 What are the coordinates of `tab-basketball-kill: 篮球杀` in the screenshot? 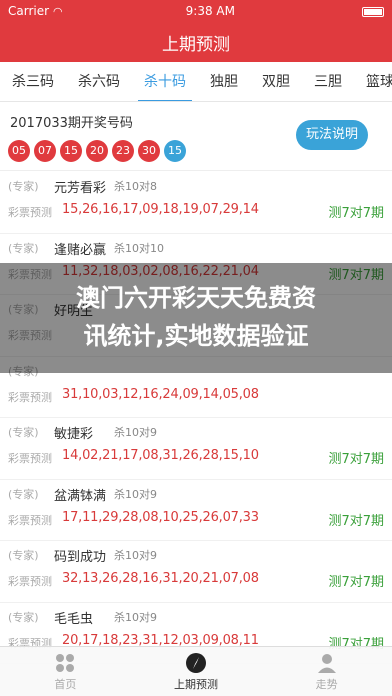 It's located at (373, 81).